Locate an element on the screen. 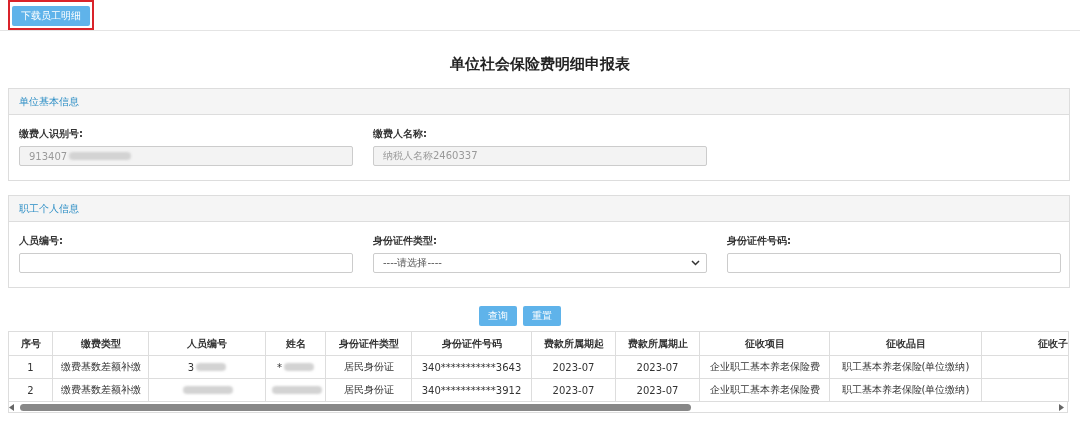 The height and width of the screenshot is (430, 1080). field-label: 缴费人名称: is located at coordinates (400, 134).